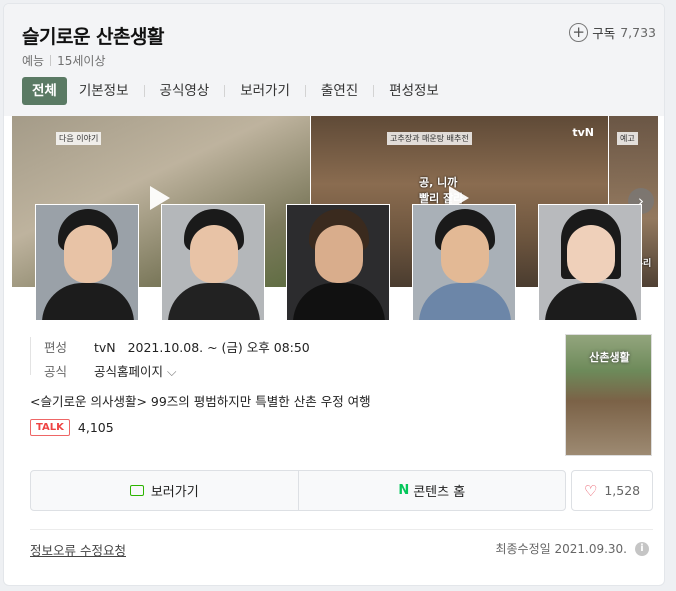  What do you see at coordinates (604, 33) in the screenshot?
I see `subscribe-label: 구독` at bounding box center [604, 33].